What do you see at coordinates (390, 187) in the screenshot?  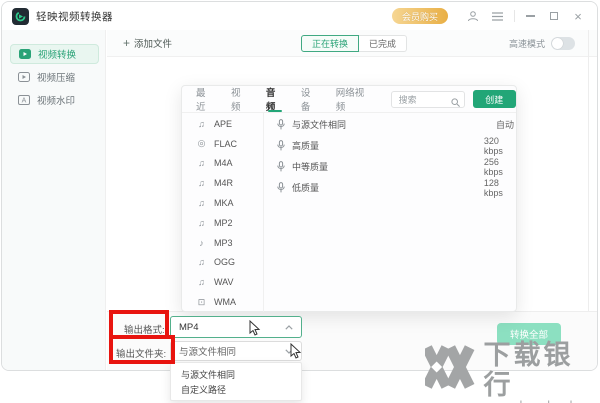 I see `quality-item-low: 低质量 128 kbps` at bounding box center [390, 187].